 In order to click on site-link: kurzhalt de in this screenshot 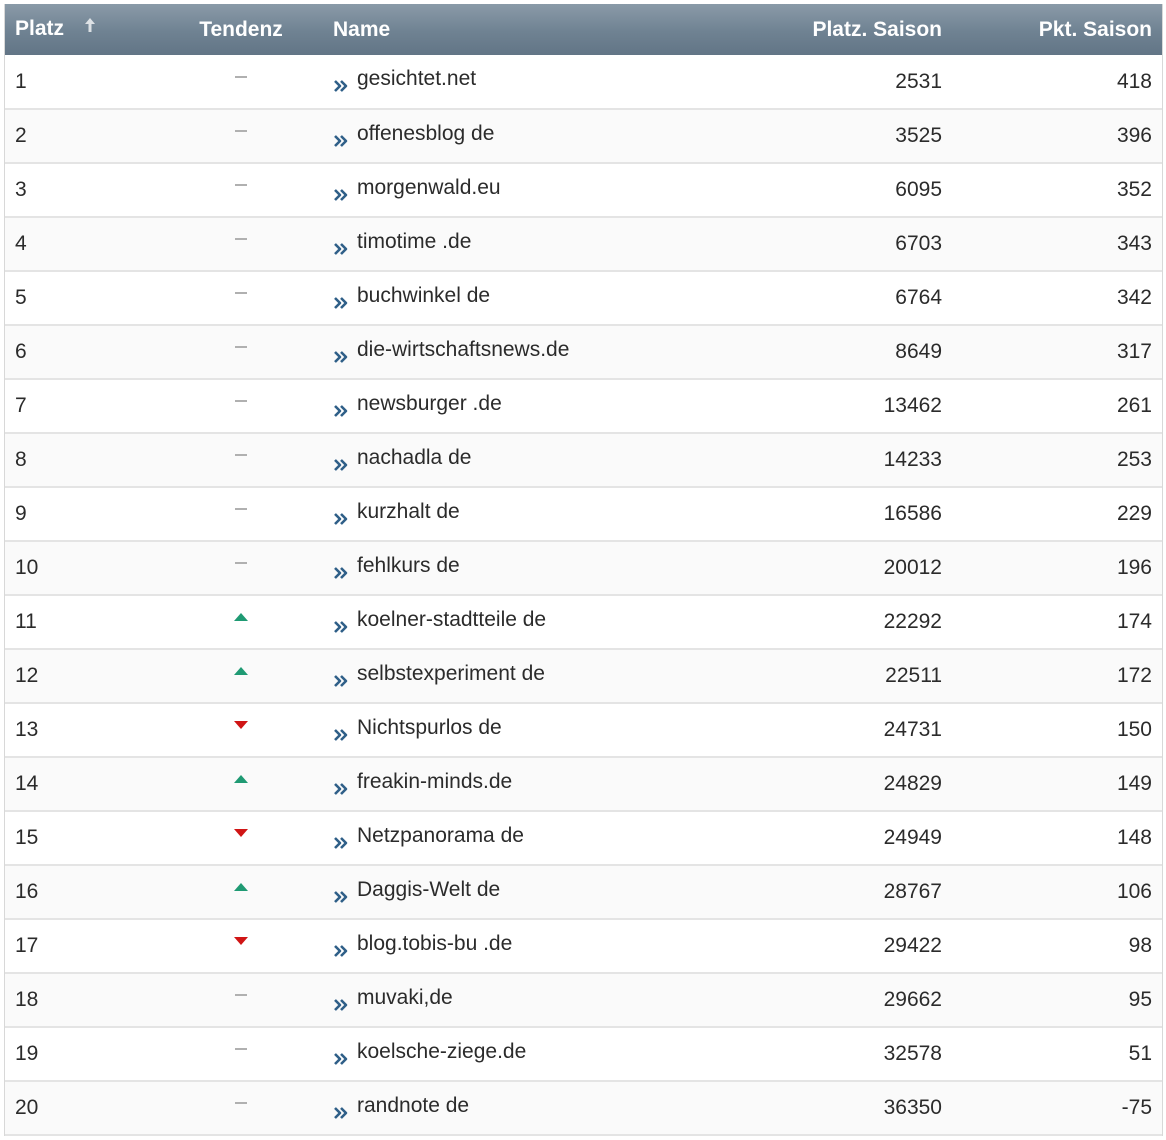, I will do `click(396, 512)`.